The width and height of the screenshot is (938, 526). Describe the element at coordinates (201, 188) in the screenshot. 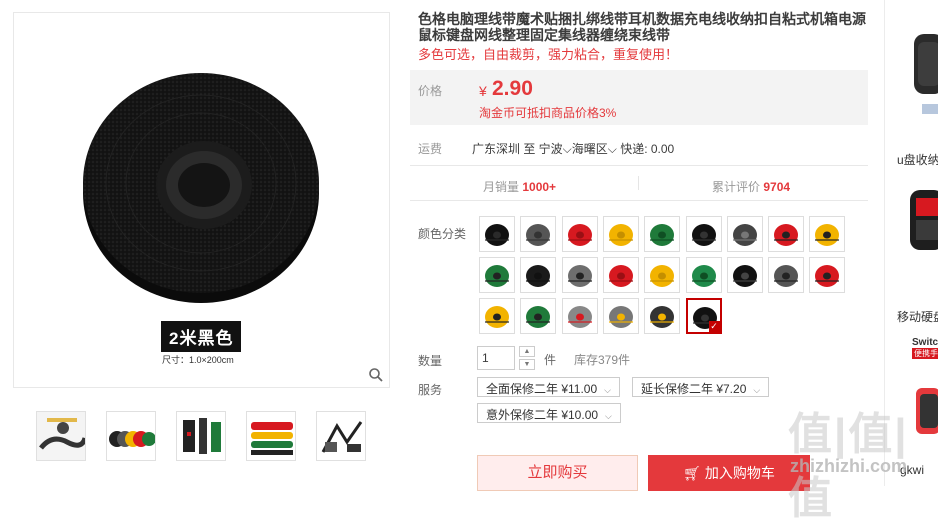

I see `velcro-roll-image` at that location.